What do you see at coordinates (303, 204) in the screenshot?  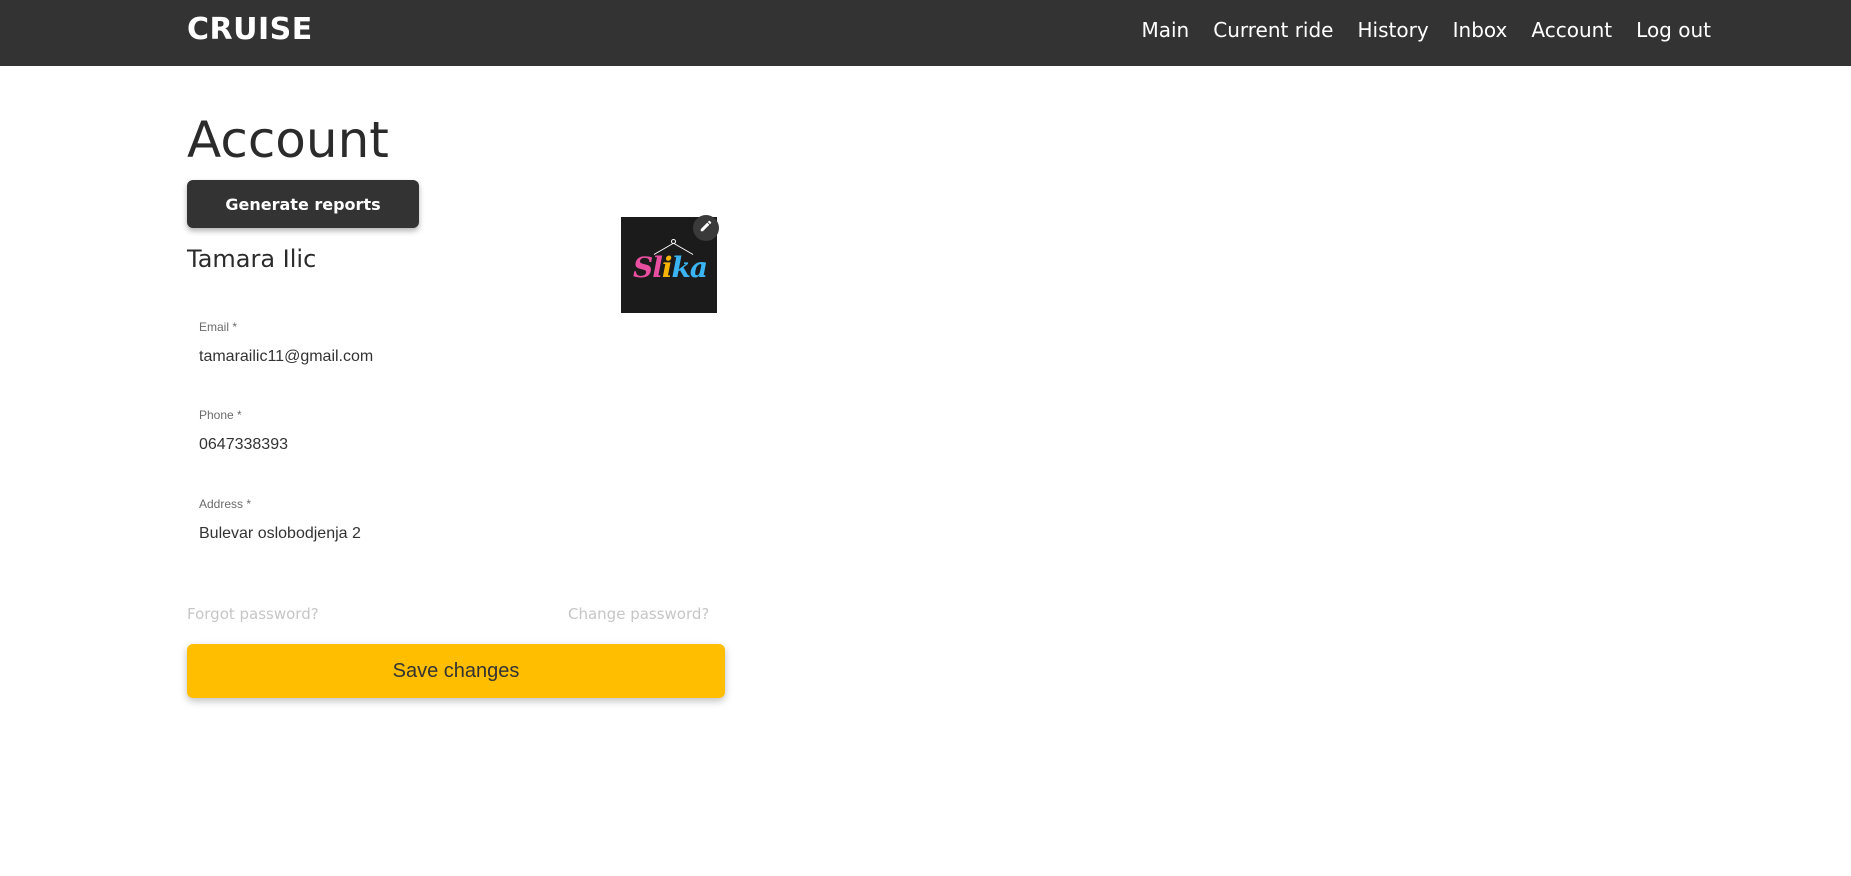 I see `generate-reports-button: Generate reports` at bounding box center [303, 204].